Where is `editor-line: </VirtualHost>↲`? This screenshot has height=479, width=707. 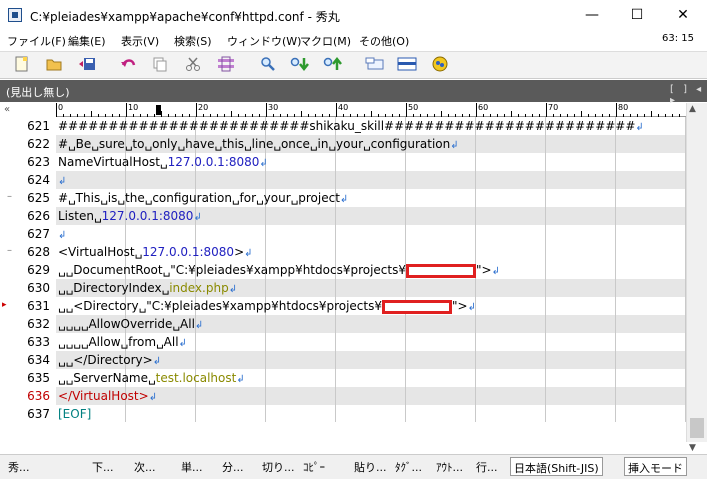 editor-line: </VirtualHost>↲ is located at coordinates (371, 396).